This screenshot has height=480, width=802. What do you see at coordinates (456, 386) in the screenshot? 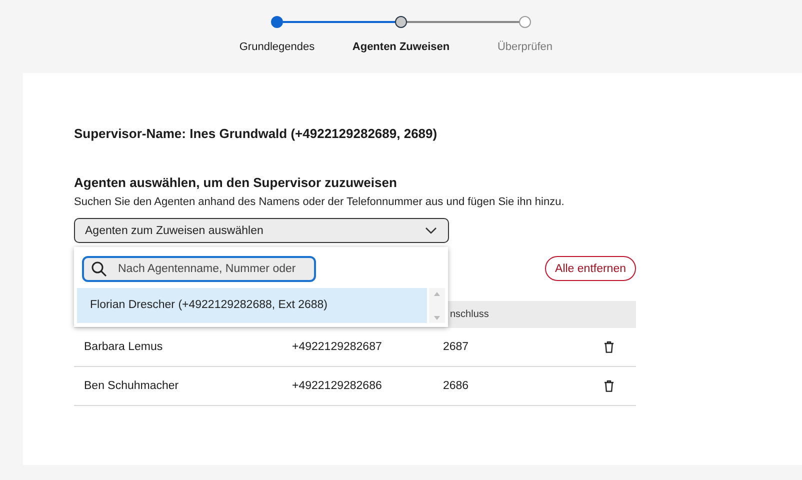
I see `table-cell-text: 2686` at bounding box center [456, 386].